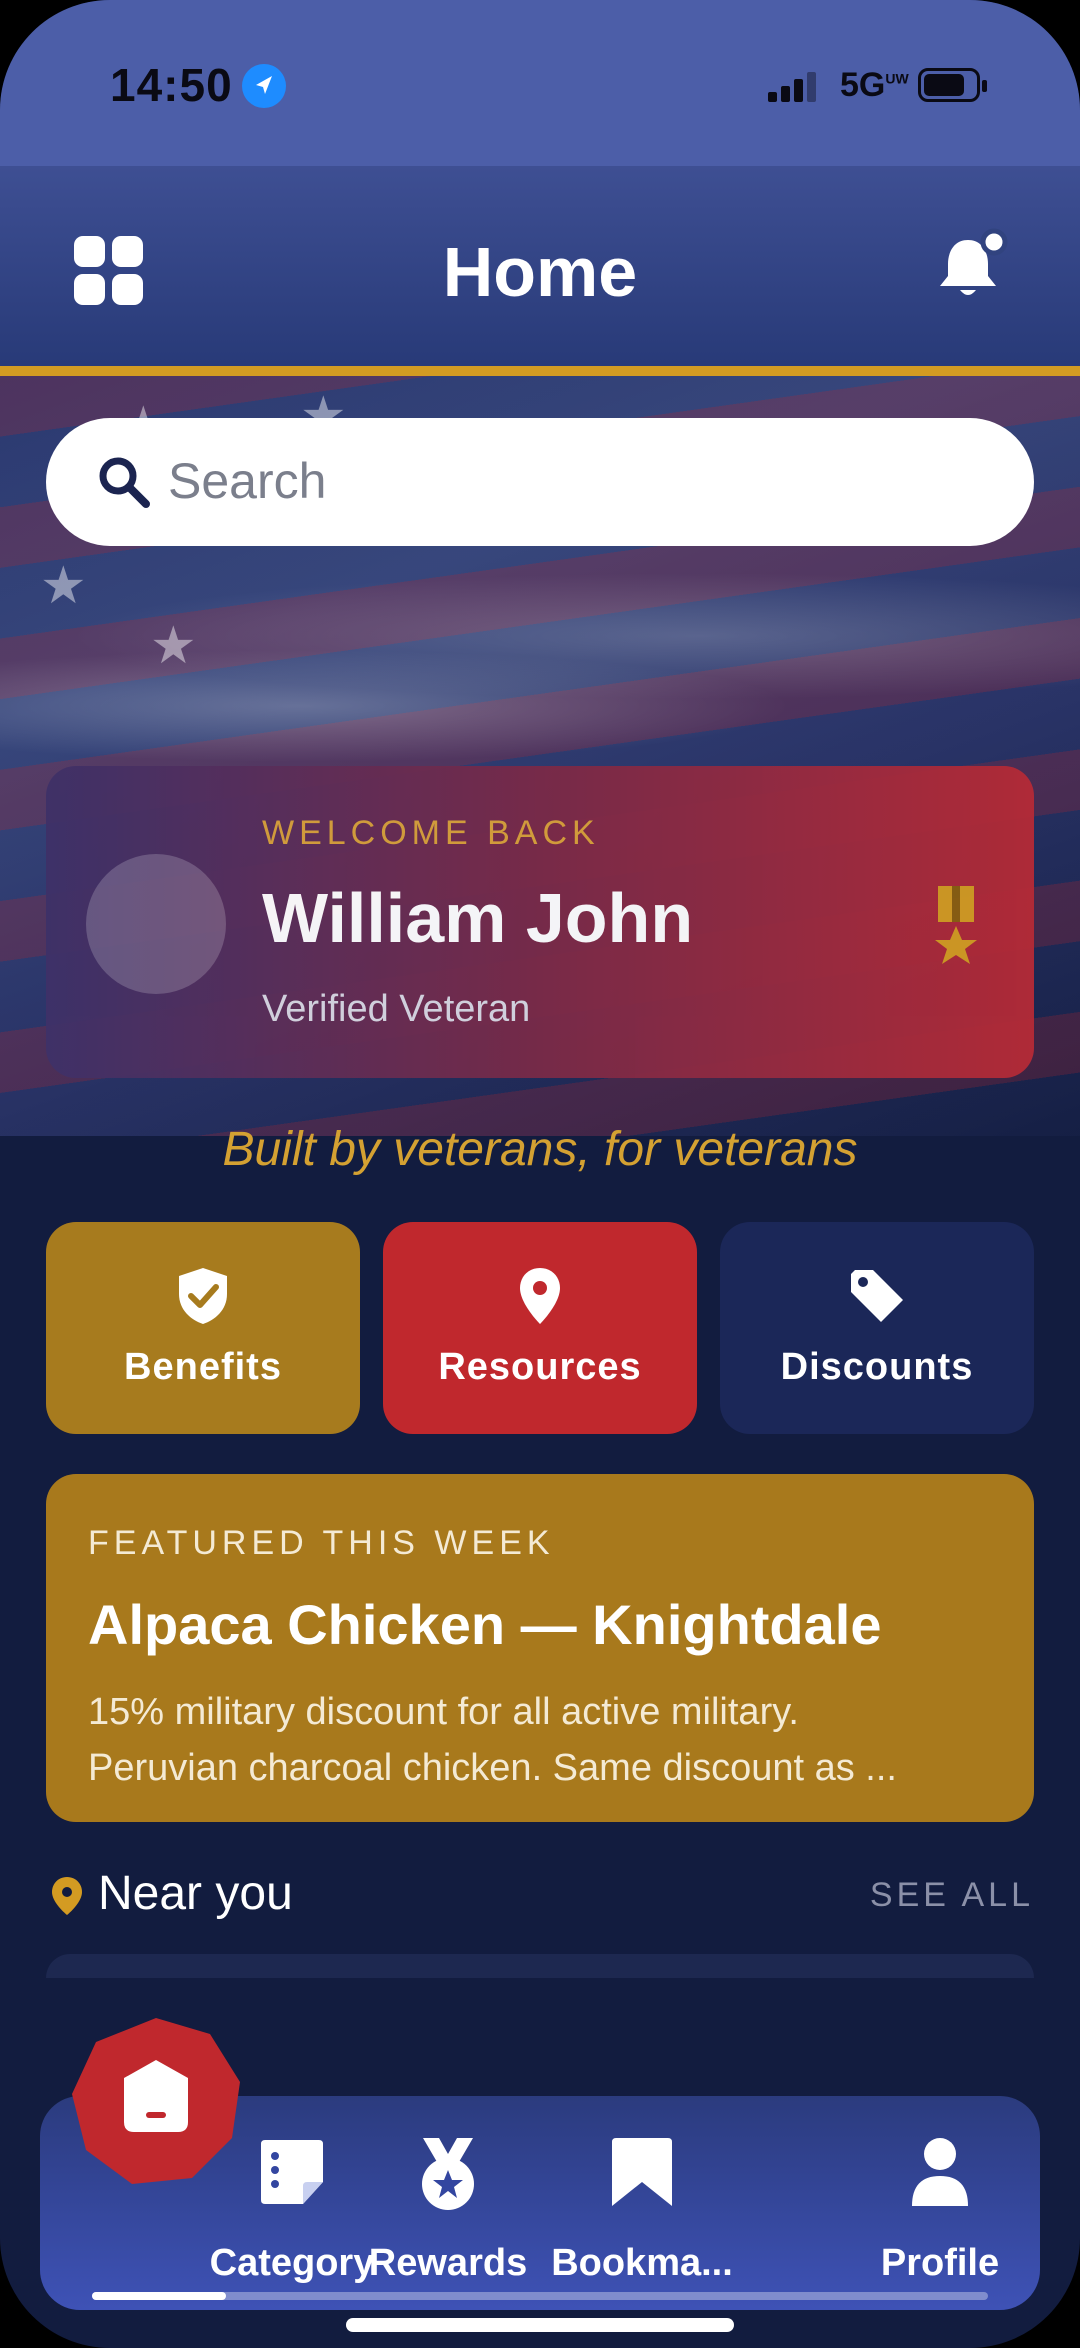 The height and width of the screenshot is (2348, 1080). Describe the element at coordinates (156, 2102) in the screenshot. I see `floating-action-button` at that location.